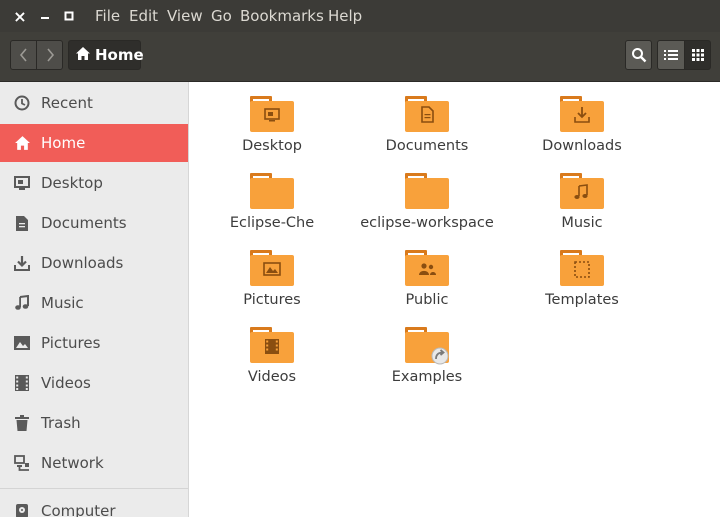 The height and width of the screenshot is (517, 720). I want to click on menu-view: View, so click(185, 17).